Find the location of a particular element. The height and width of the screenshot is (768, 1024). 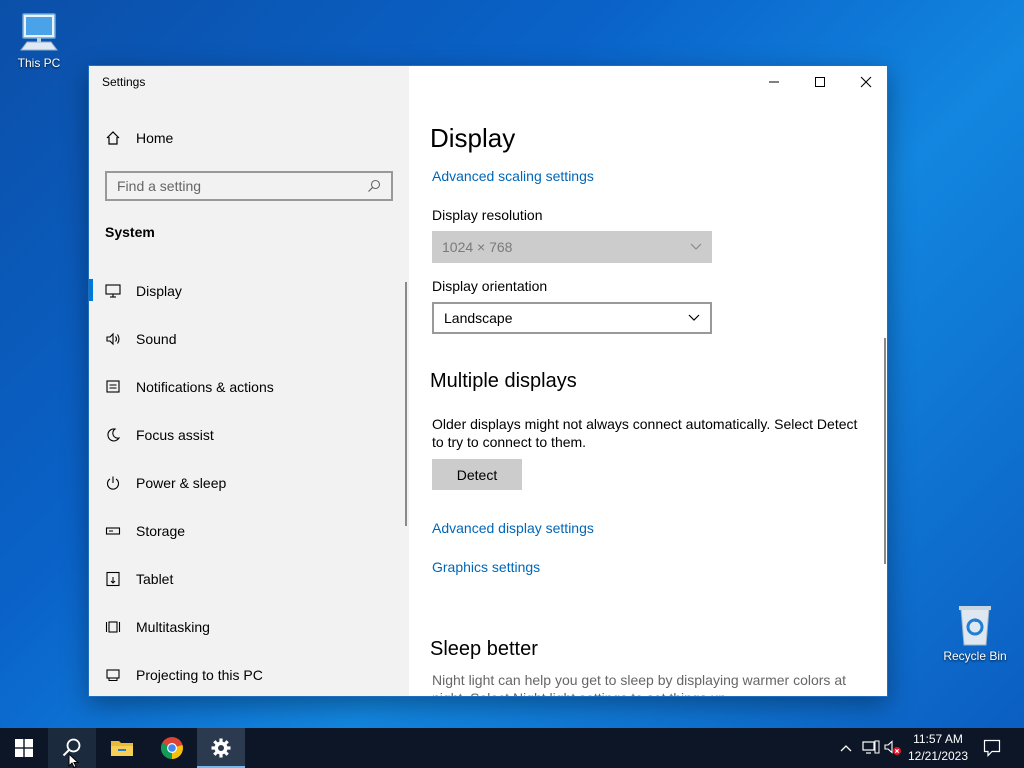

sidebar-item-power-sleep: Power & sleep is located at coordinates (249, 483).